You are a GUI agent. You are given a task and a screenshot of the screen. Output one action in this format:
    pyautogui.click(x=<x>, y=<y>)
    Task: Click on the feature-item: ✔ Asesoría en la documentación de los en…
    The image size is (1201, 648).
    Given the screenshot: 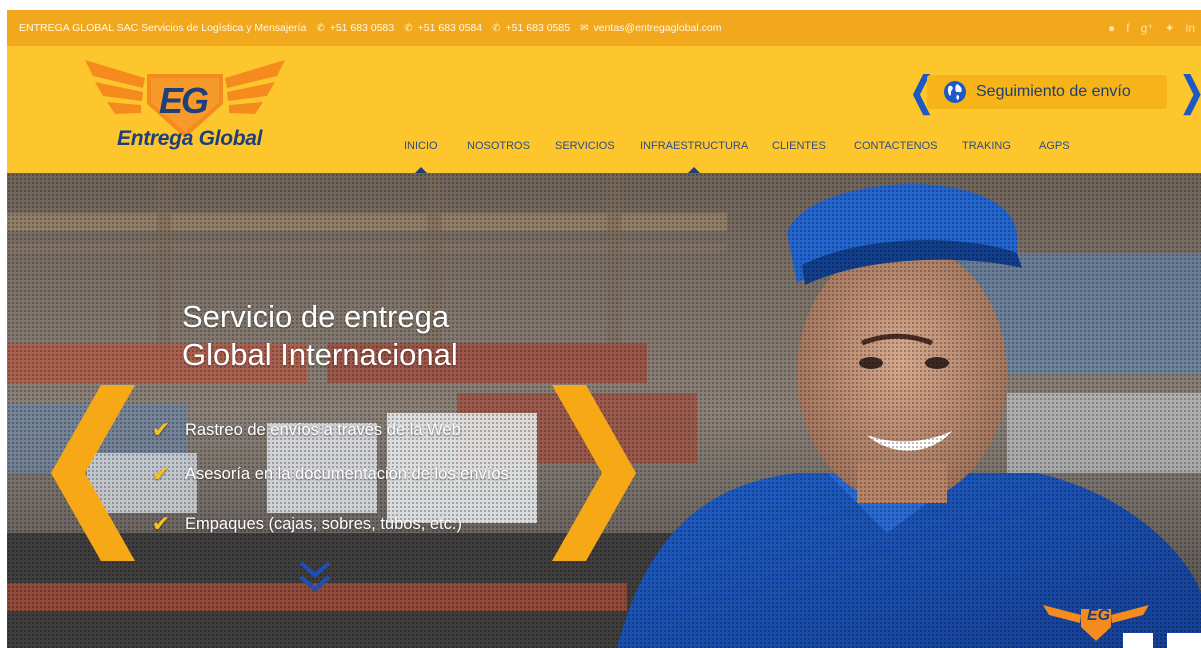 What is the action you would take?
    pyautogui.click(x=328, y=474)
    